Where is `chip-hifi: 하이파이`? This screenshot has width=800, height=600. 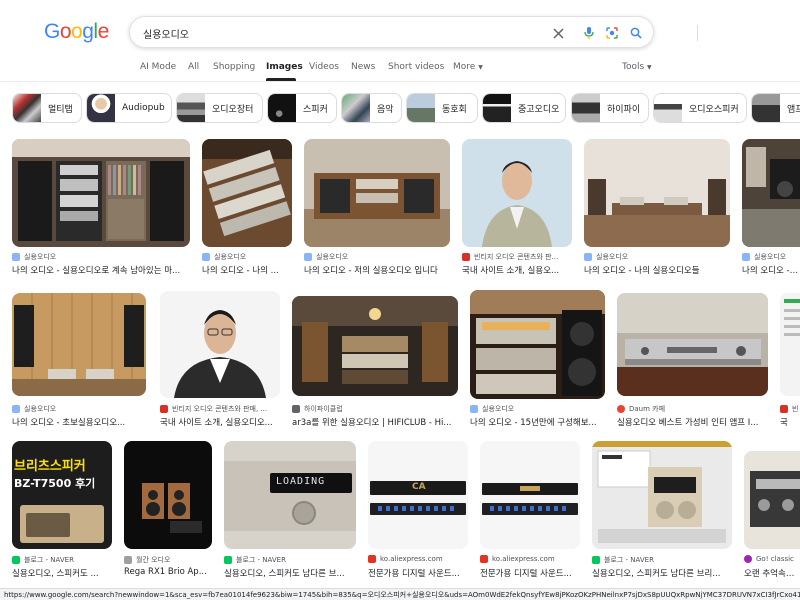 chip-hifi: 하이파이 is located at coordinates (610, 108).